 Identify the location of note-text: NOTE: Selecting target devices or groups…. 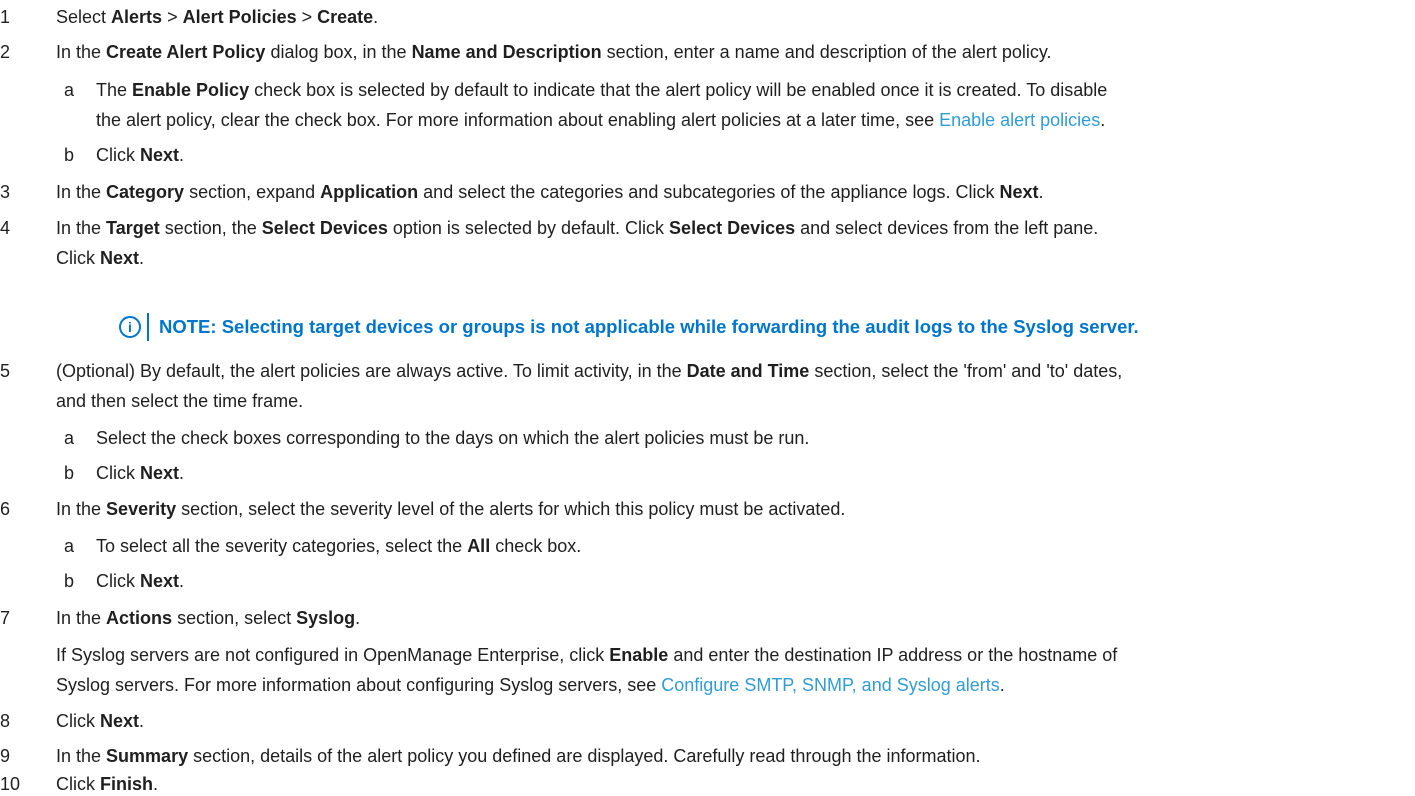
(649, 326).